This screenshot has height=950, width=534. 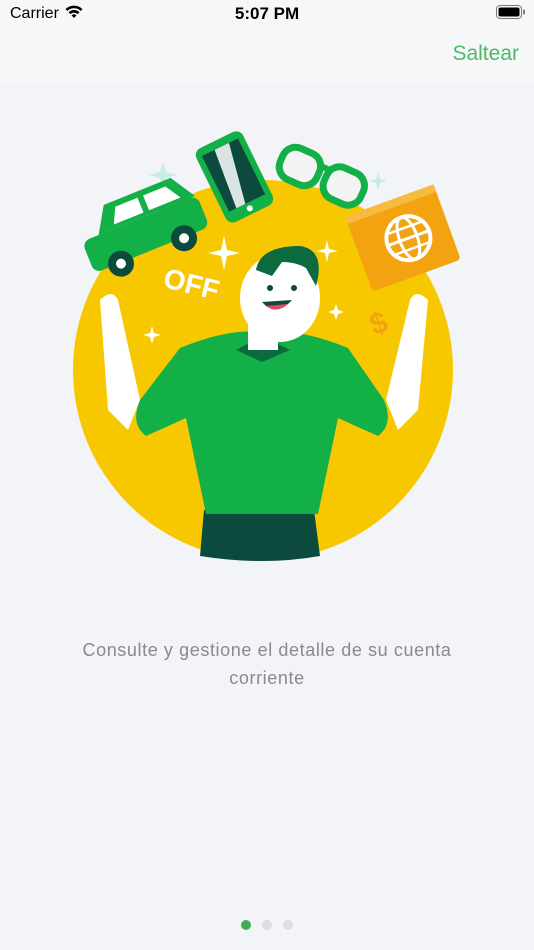 What do you see at coordinates (510, 12) in the screenshot?
I see `battery-icon` at bounding box center [510, 12].